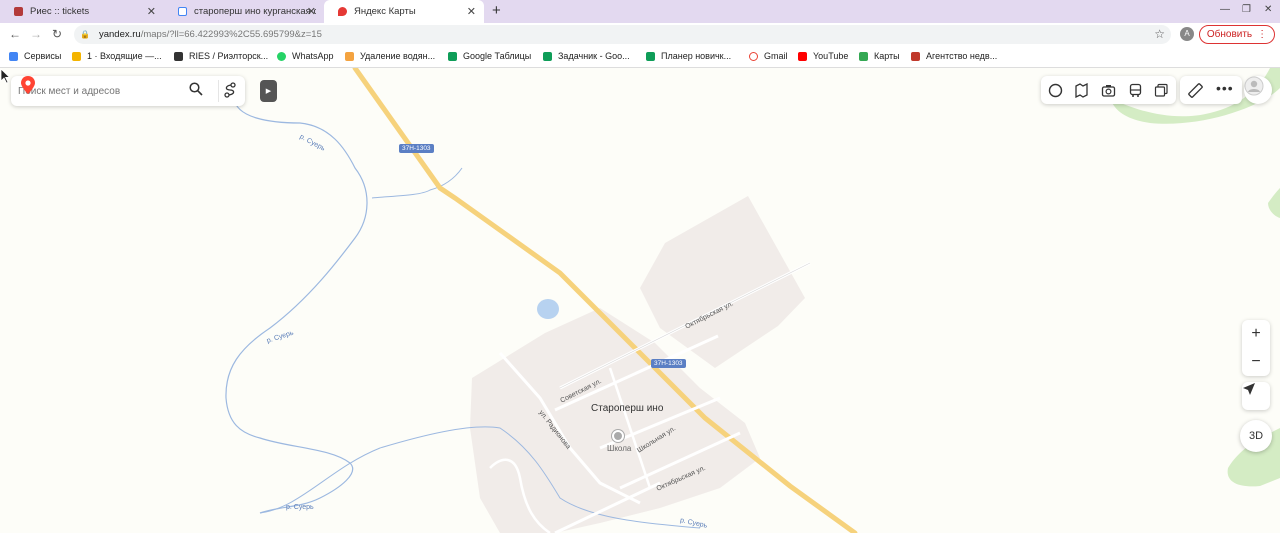 The width and height of the screenshot is (1280, 533). What do you see at coordinates (296, 305) in the screenshot?
I see `river-line` at bounding box center [296, 305].